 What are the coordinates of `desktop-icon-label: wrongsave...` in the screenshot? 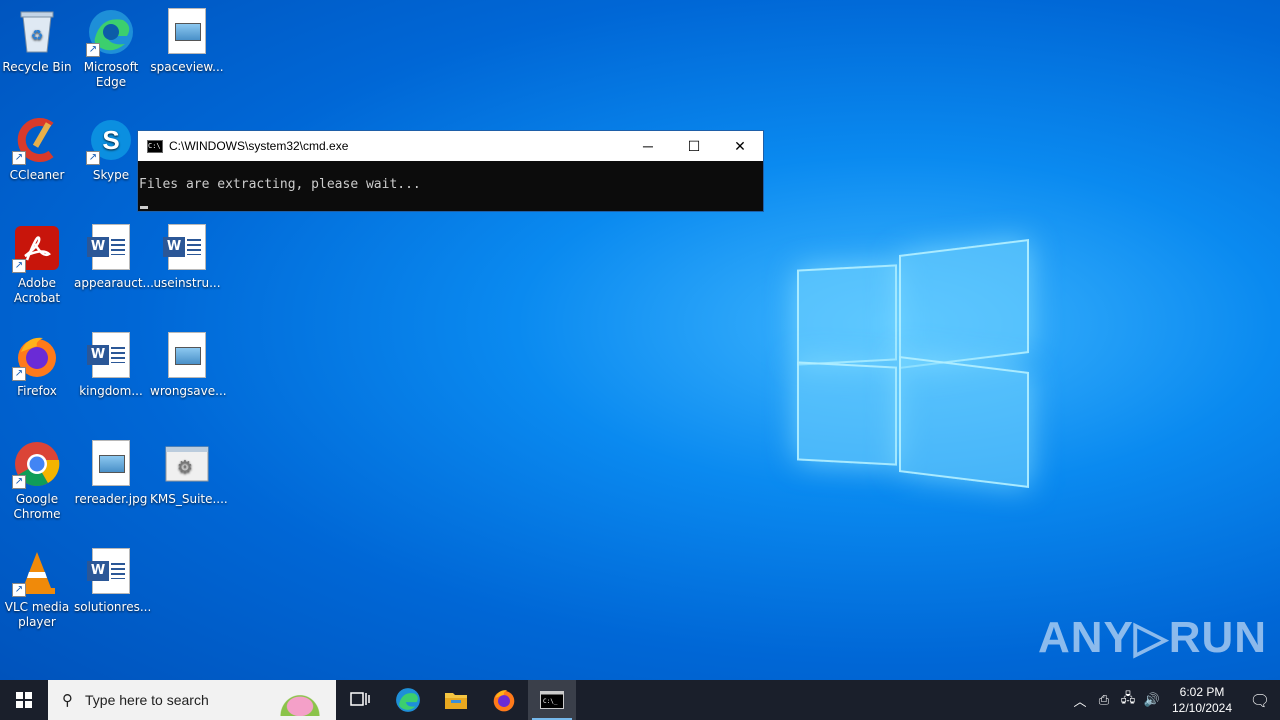 It's located at (188, 391).